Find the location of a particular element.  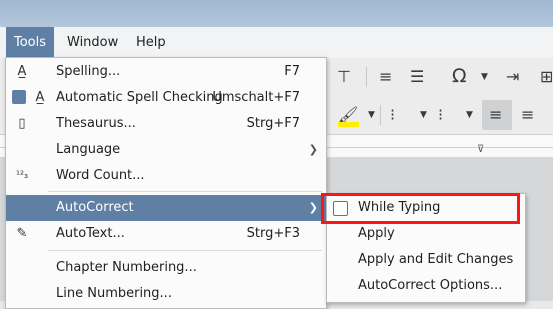

menu-item-label: Automatic Spell Checking is located at coordinates (139, 97).